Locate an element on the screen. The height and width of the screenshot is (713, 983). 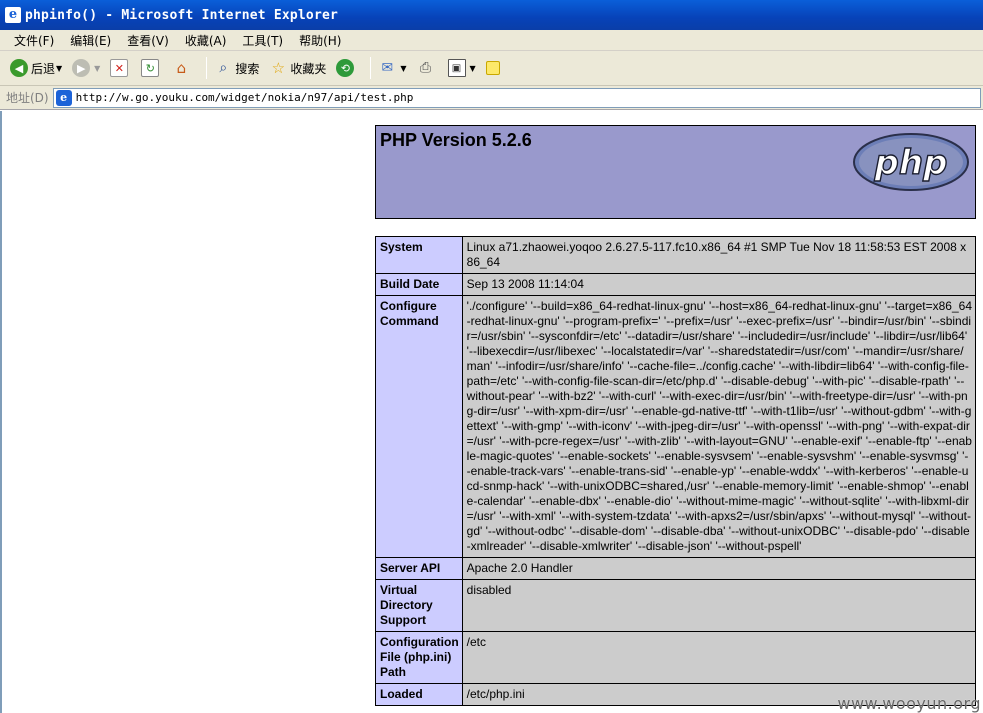
row-value: Sep 13 2008 11:14:04 is located at coordinates (719, 284).